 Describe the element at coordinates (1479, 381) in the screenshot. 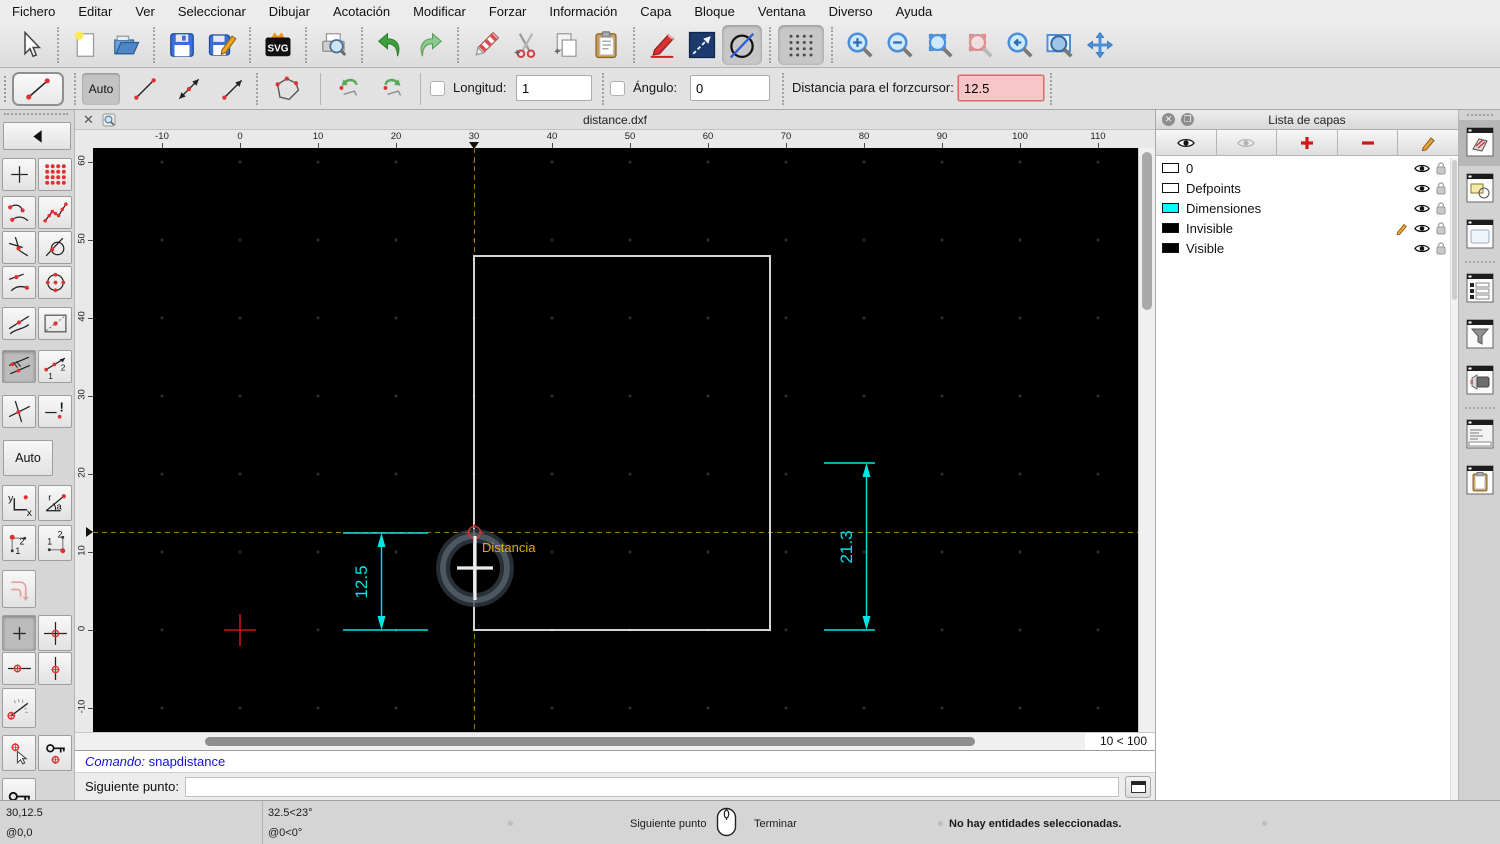

I see `widget-command-options-button` at that location.